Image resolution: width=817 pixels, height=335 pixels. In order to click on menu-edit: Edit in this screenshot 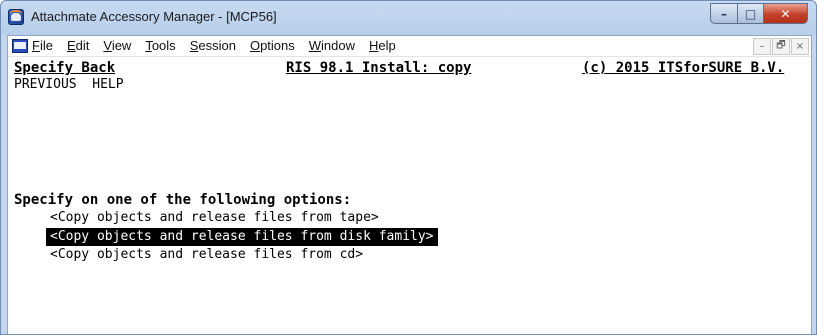, I will do `click(78, 45)`.